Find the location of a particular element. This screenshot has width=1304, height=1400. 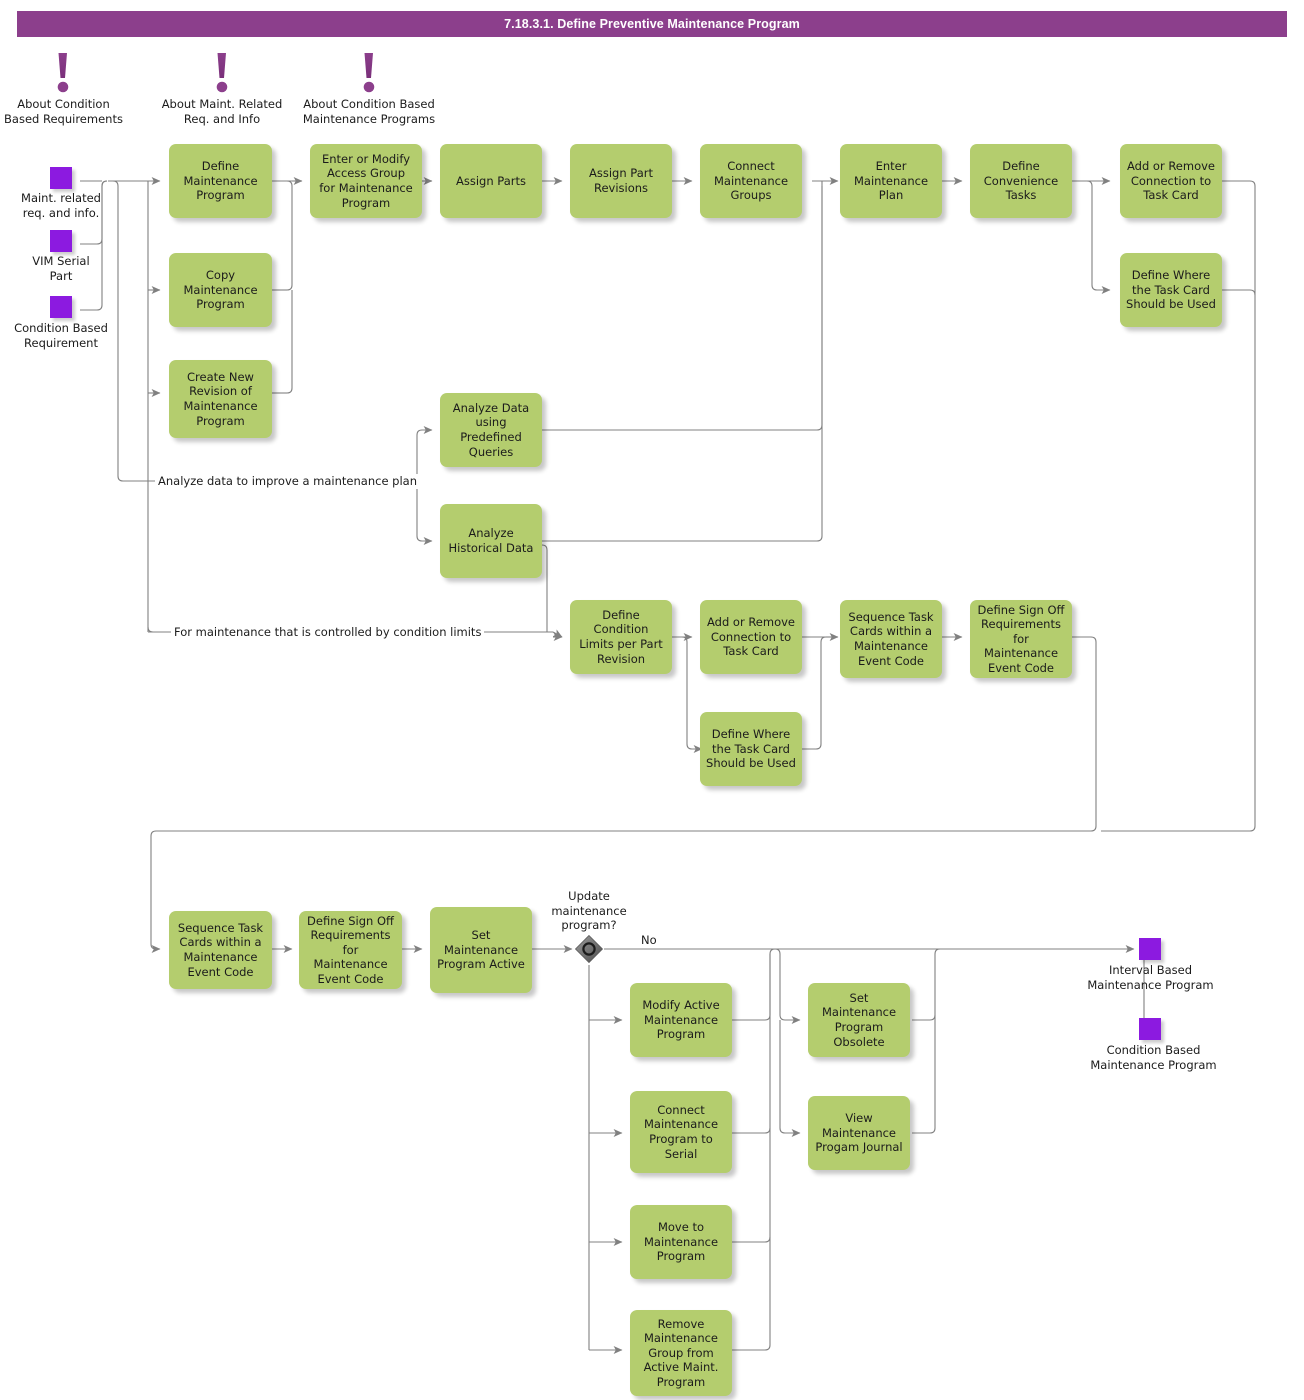

node-label: Create New Revision of Maintenance Program is located at coordinates (220, 398).